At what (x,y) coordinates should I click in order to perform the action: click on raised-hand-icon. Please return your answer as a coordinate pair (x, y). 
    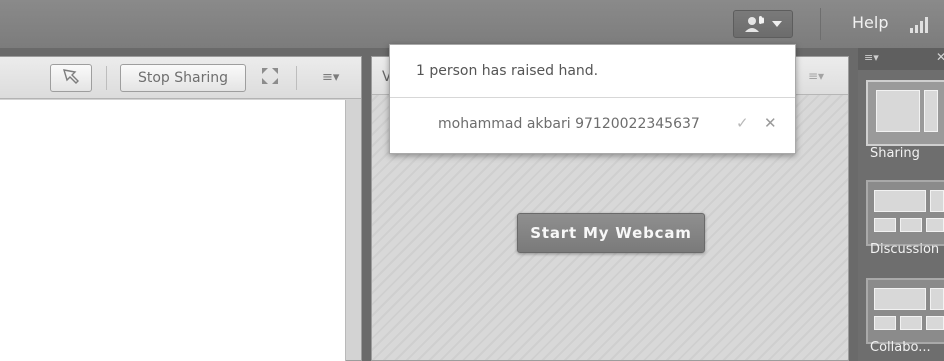
    Looking at the image, I should click on (755, 24).